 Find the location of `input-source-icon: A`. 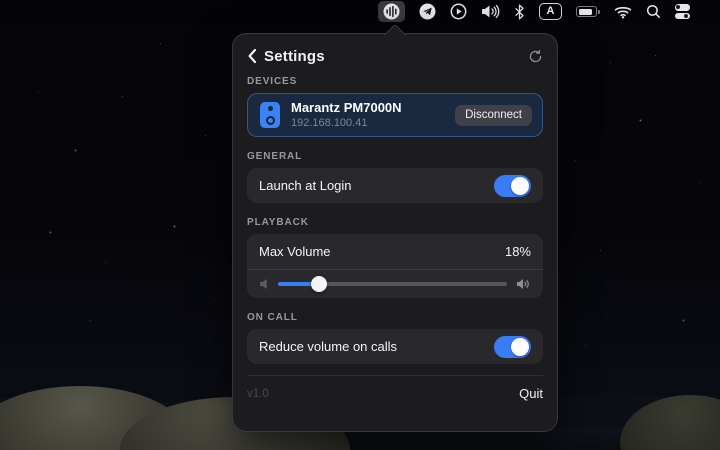

input-source-icon: A is located at coordinates (550, 12).